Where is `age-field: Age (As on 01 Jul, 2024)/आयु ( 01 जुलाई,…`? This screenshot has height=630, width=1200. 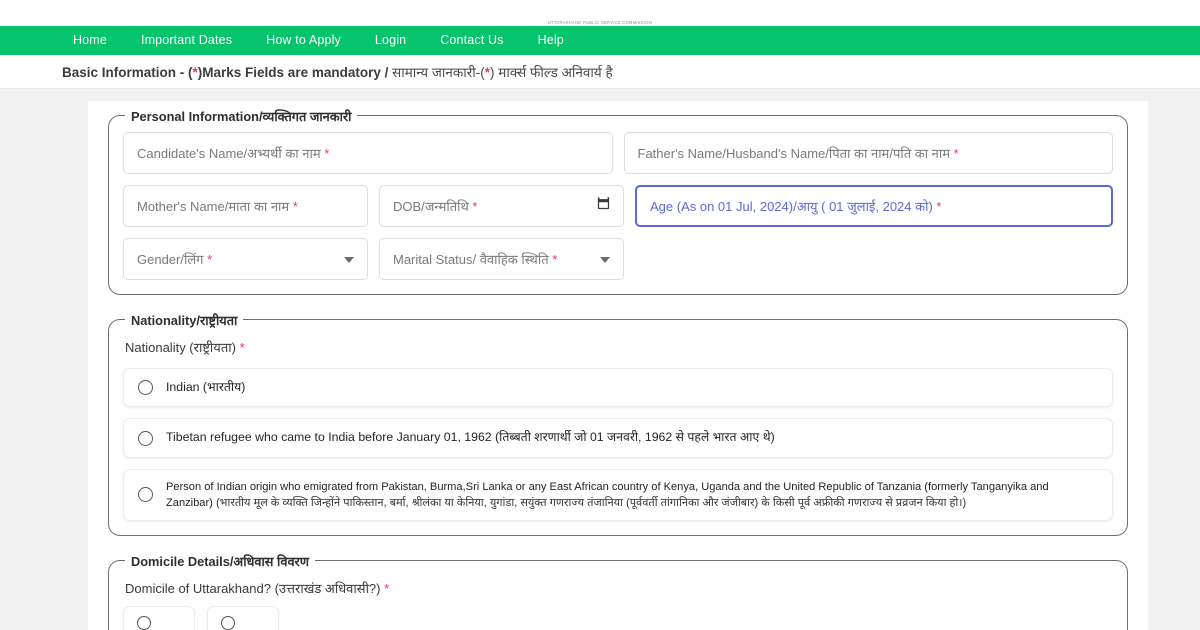
age-field: Age (As on 01 Jul, 2024)/आयु ( 01 जुलाई,… is located at coordinates (874, 206).